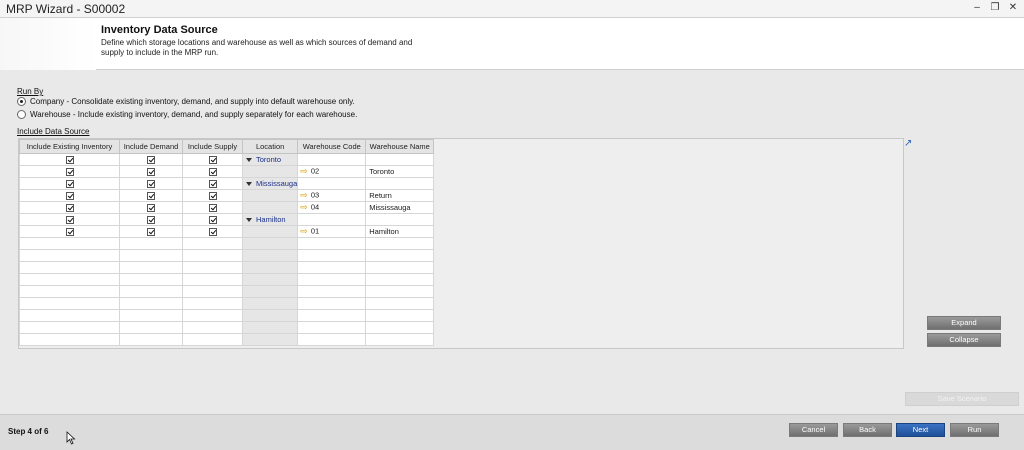 The width and height of the screenshot is (1024, 450). I want to click on window-titlebar: MRP Wizard - S00002 – ❐ ✕, so click(512, 9).